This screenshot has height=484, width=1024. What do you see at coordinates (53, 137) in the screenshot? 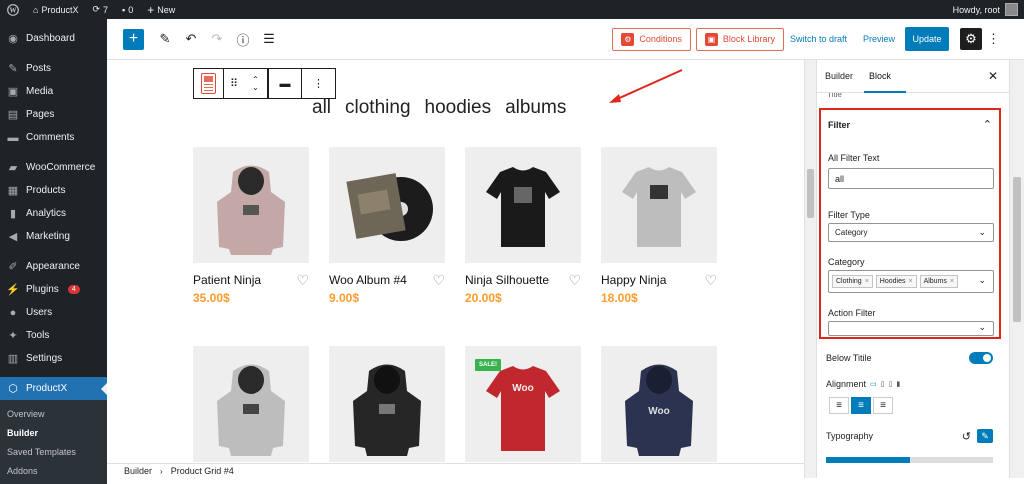
I see `sidebar-item-comments: ▬ Comments` at bounding box center [53, 137].